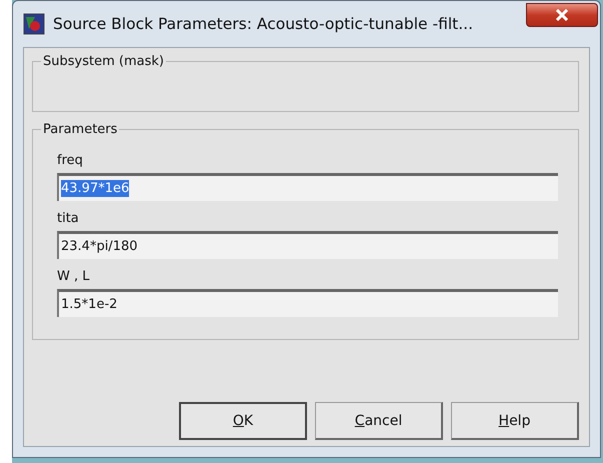 The height and width of the screenshot is (463, 603). I want to click on parameter-label: freq, so click(70, 160).